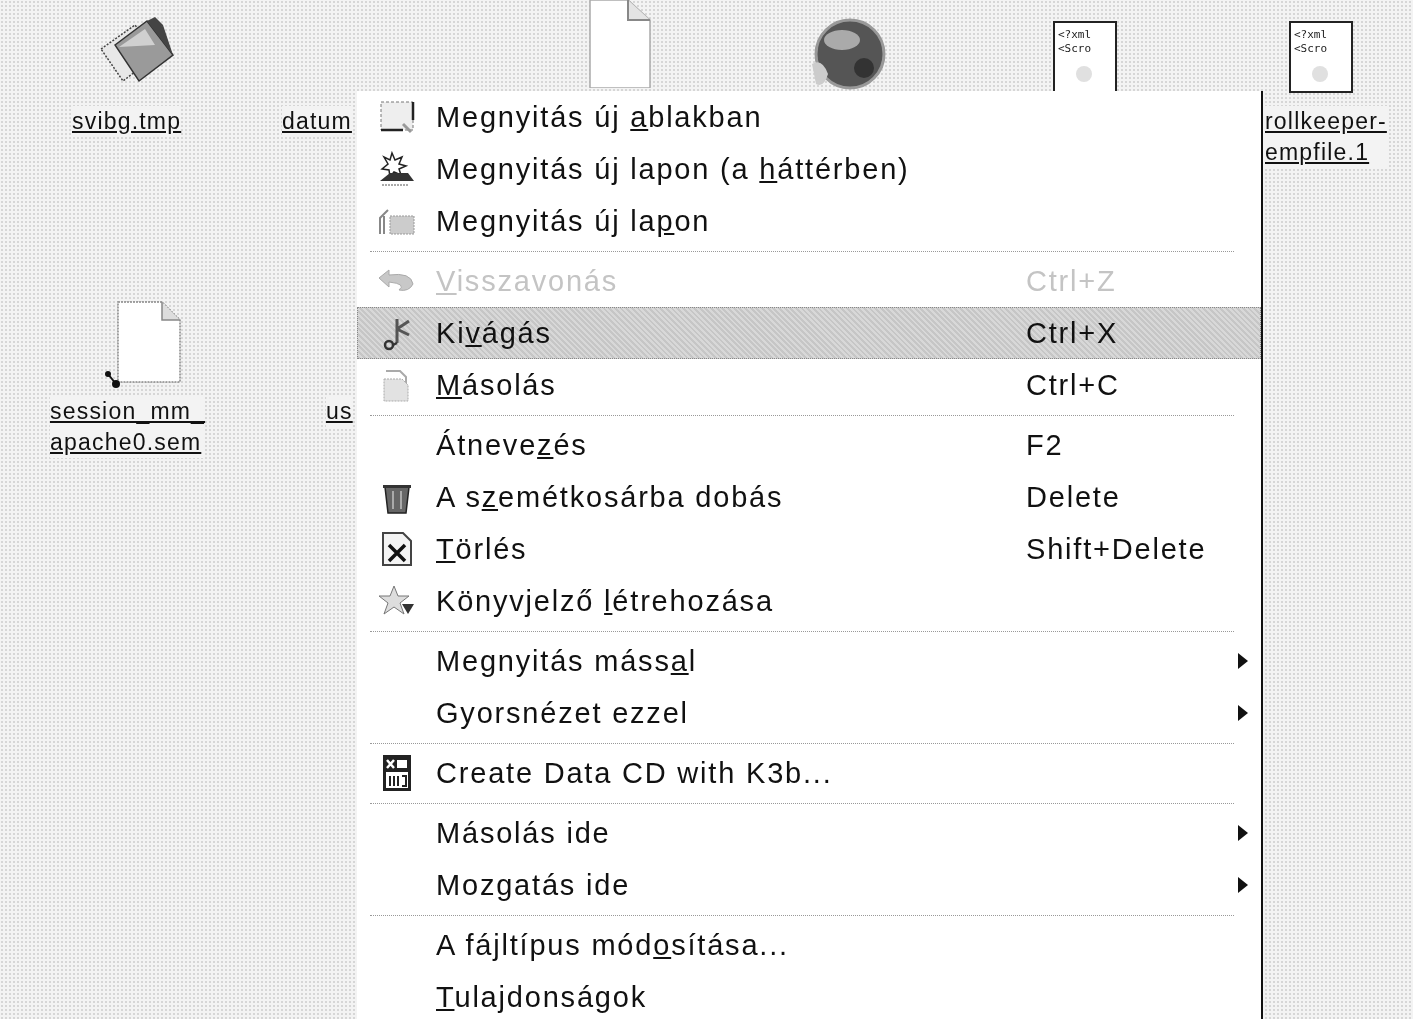  Describe the element at coordinates (809, 497) in the screenshot. I see `menu-item: A szemétkosárba dobás Delete` at that location.